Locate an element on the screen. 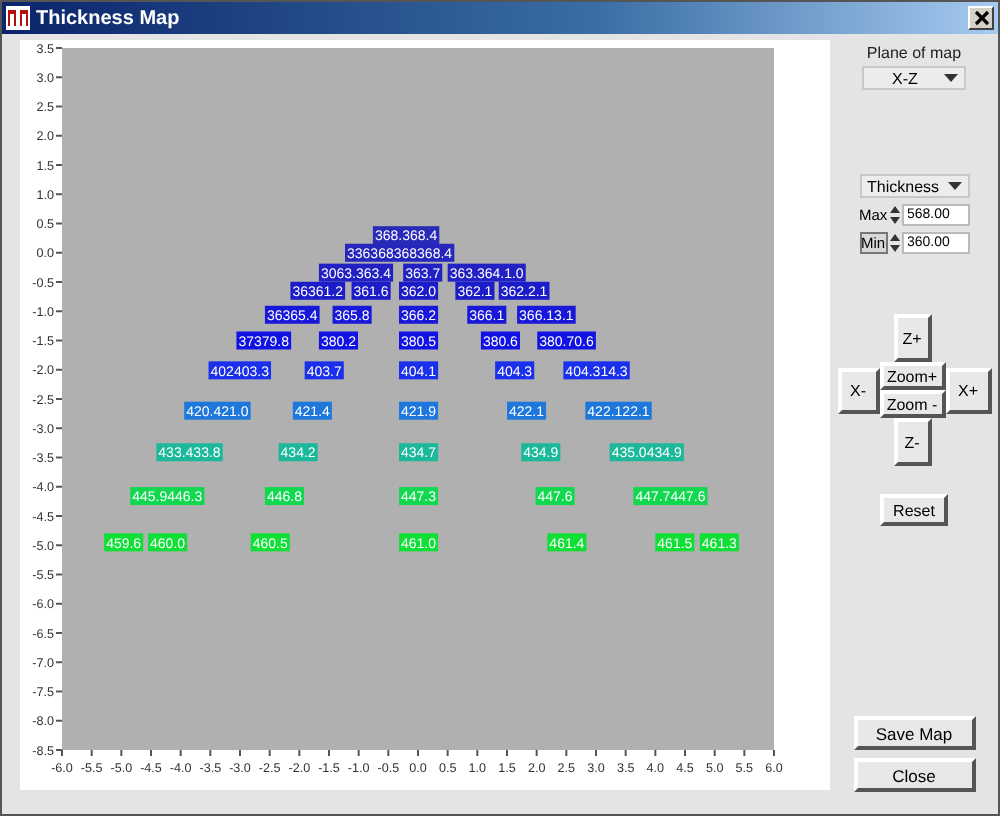  navigation-button: X+ is located at coordinates (968, 390).